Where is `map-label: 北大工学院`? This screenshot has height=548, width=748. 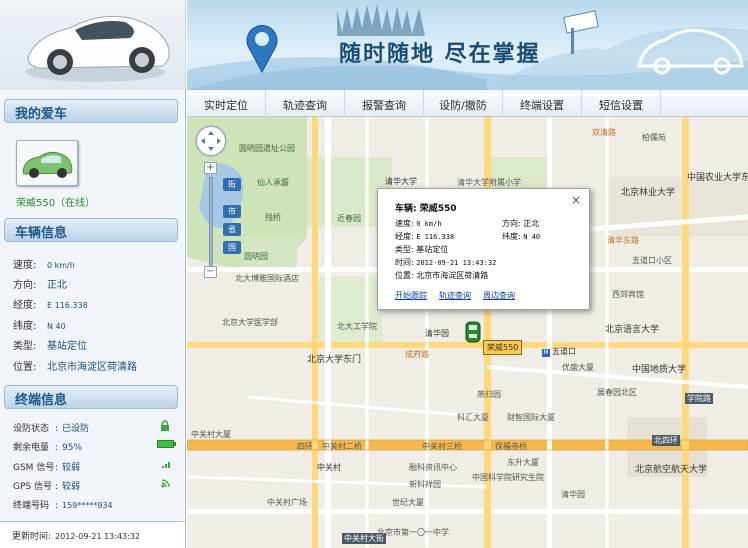 map-label: 北大工学院 is located at coordinates (357, 326).